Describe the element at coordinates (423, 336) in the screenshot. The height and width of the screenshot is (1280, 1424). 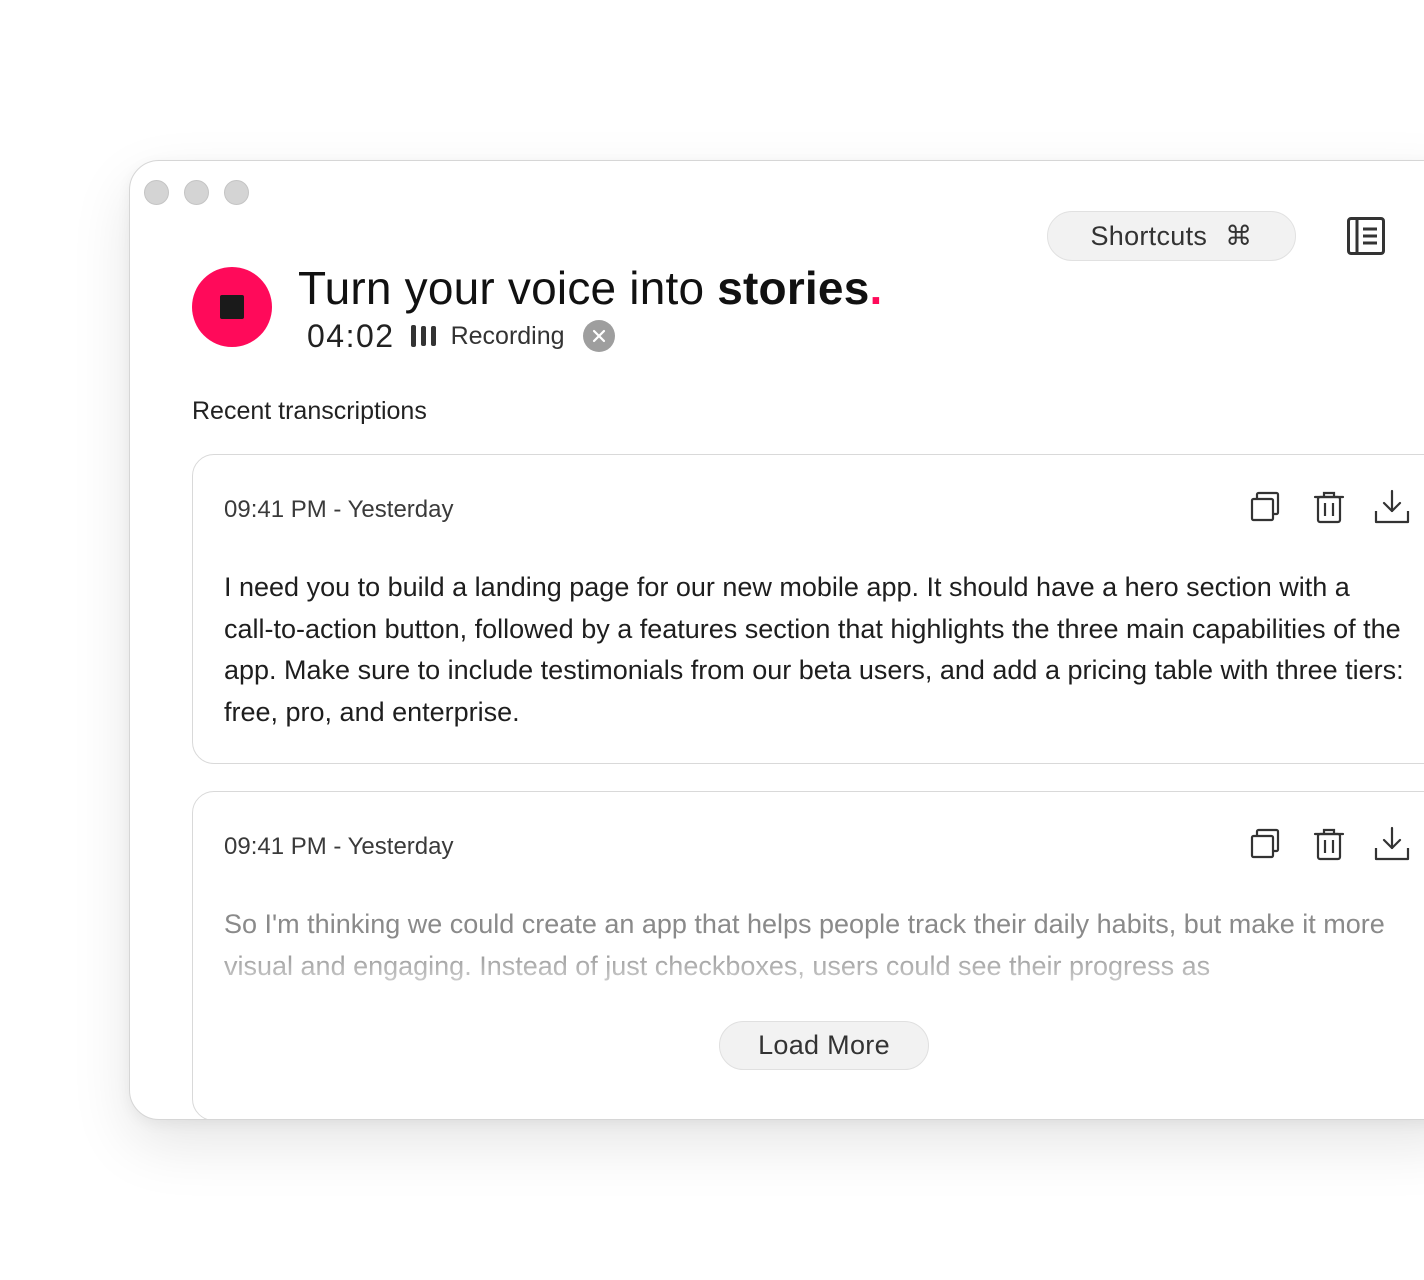
I see `audio-level-icon` at that location.